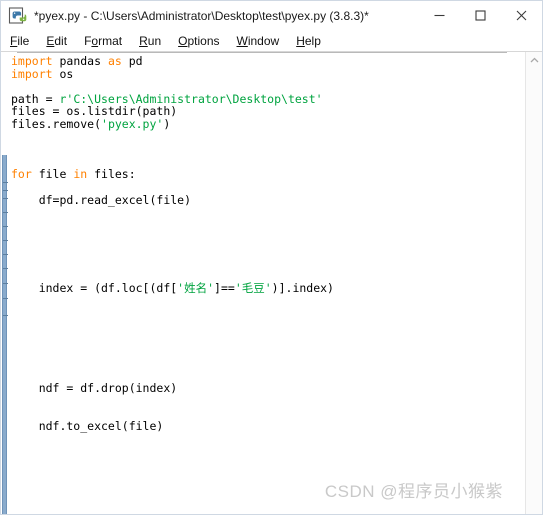 This screenshot has height=515, width=543. Describe the element at coordinates (132, 123) in the screenshot. I see `code-token: 'pyex.py'` at that location.